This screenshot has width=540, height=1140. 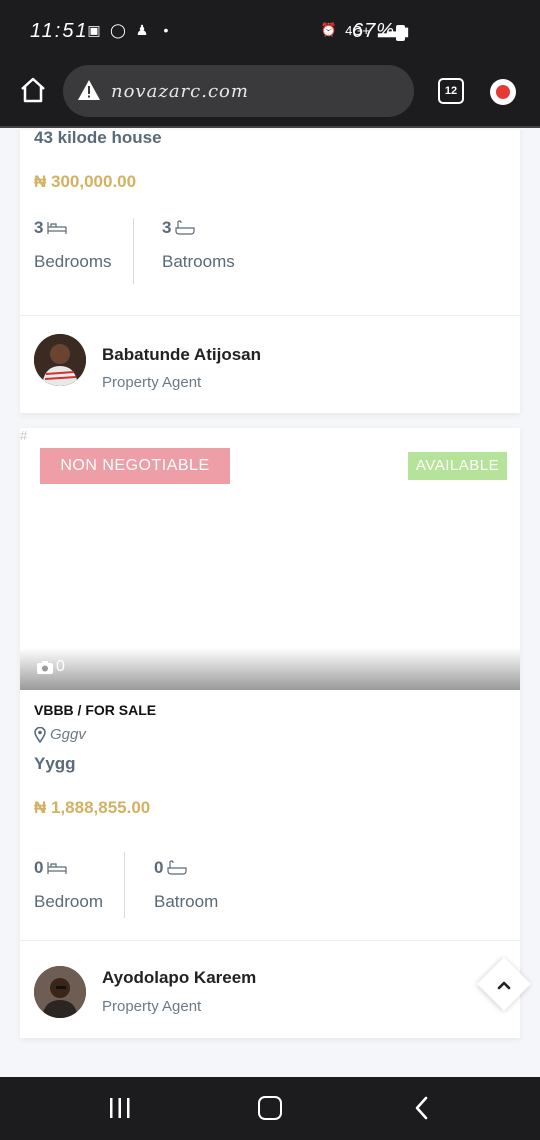 I want to click on non-negotiable-badge: NON NEGOTIABLE, so click(x=135, y=466).